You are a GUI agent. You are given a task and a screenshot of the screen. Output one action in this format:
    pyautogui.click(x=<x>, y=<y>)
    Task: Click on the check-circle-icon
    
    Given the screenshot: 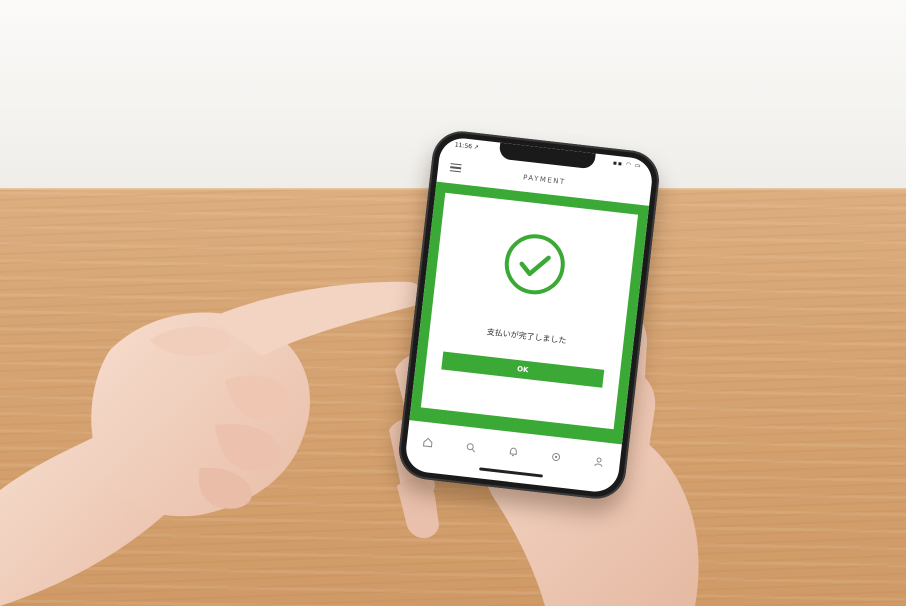 What is the action you would take?
    pyautogui.click(x=534, y=264)
    